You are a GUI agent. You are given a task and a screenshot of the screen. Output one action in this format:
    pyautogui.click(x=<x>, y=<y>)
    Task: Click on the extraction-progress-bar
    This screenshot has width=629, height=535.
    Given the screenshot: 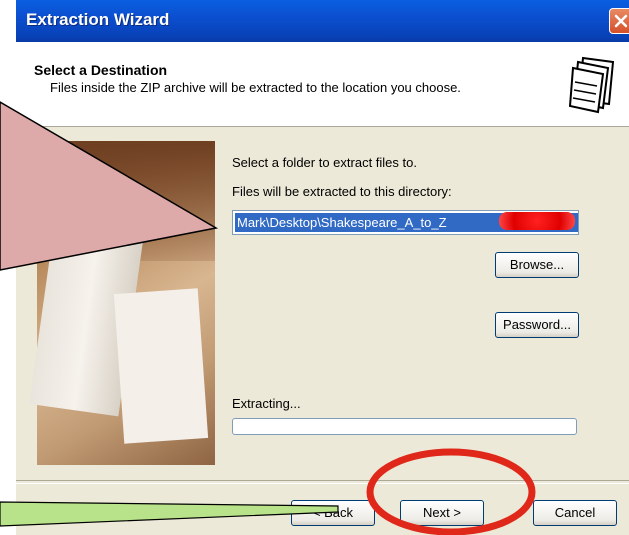 What is the action you would take?
    pyautogui.click(x=404, y=426)
    